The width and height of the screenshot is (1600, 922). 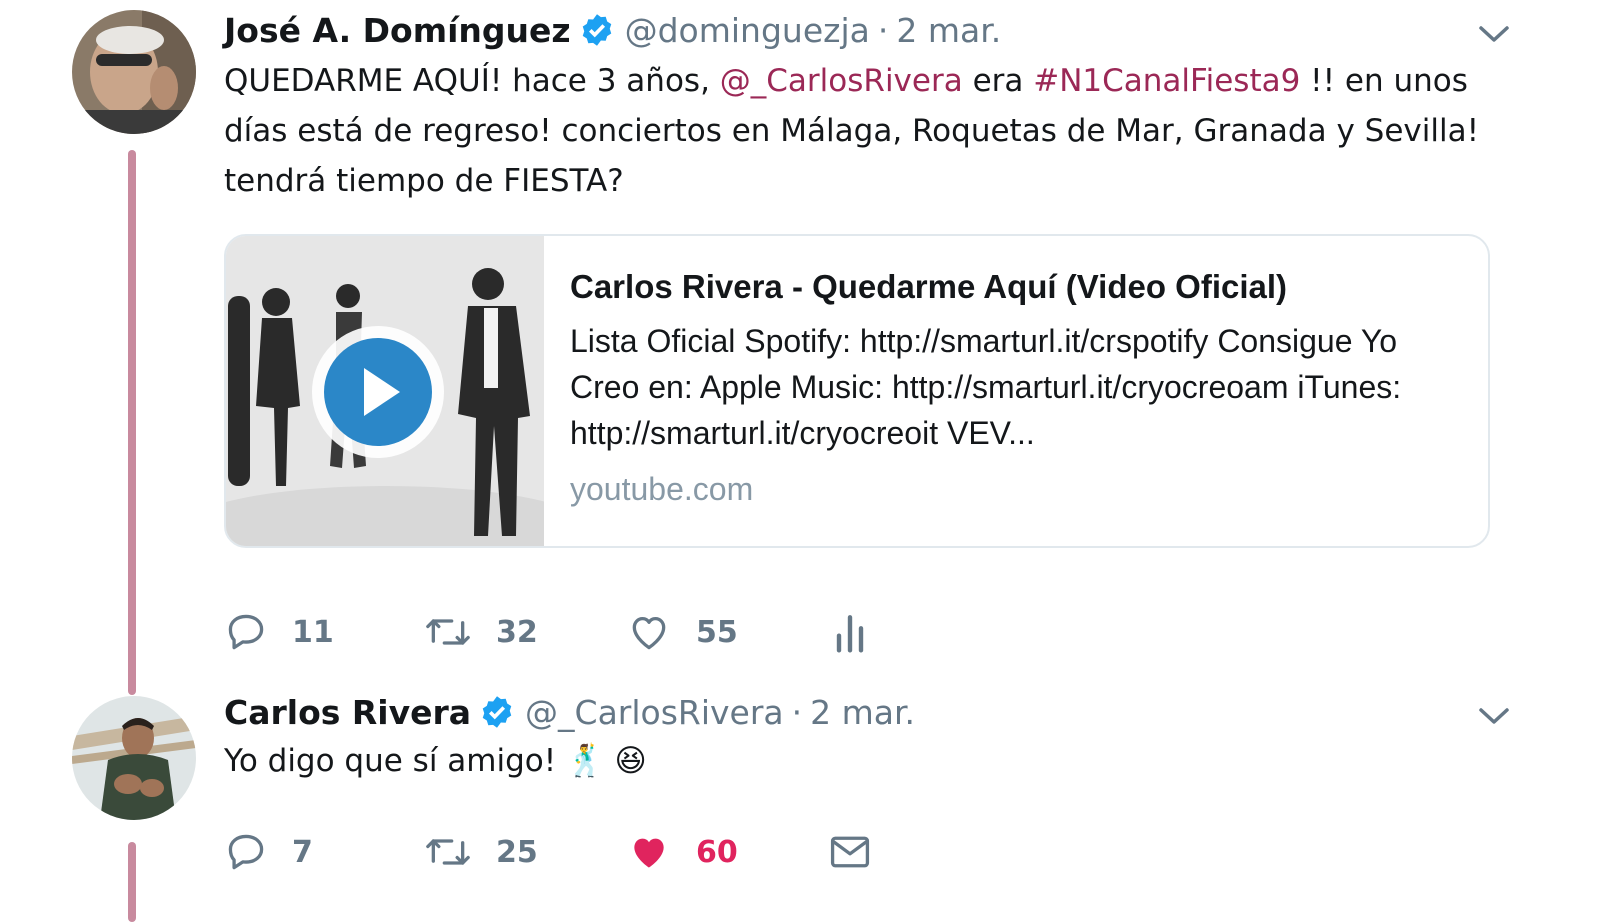 I want to click on like-button: 60, so click(x=682, y=852).